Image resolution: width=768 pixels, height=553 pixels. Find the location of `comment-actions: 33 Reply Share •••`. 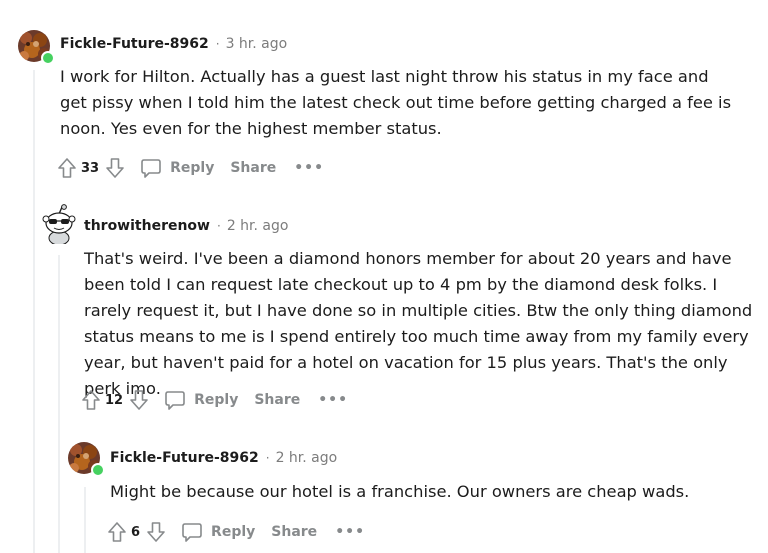

comment-actions: 33 Reply Share ••• is located at coordinates (190, 168).